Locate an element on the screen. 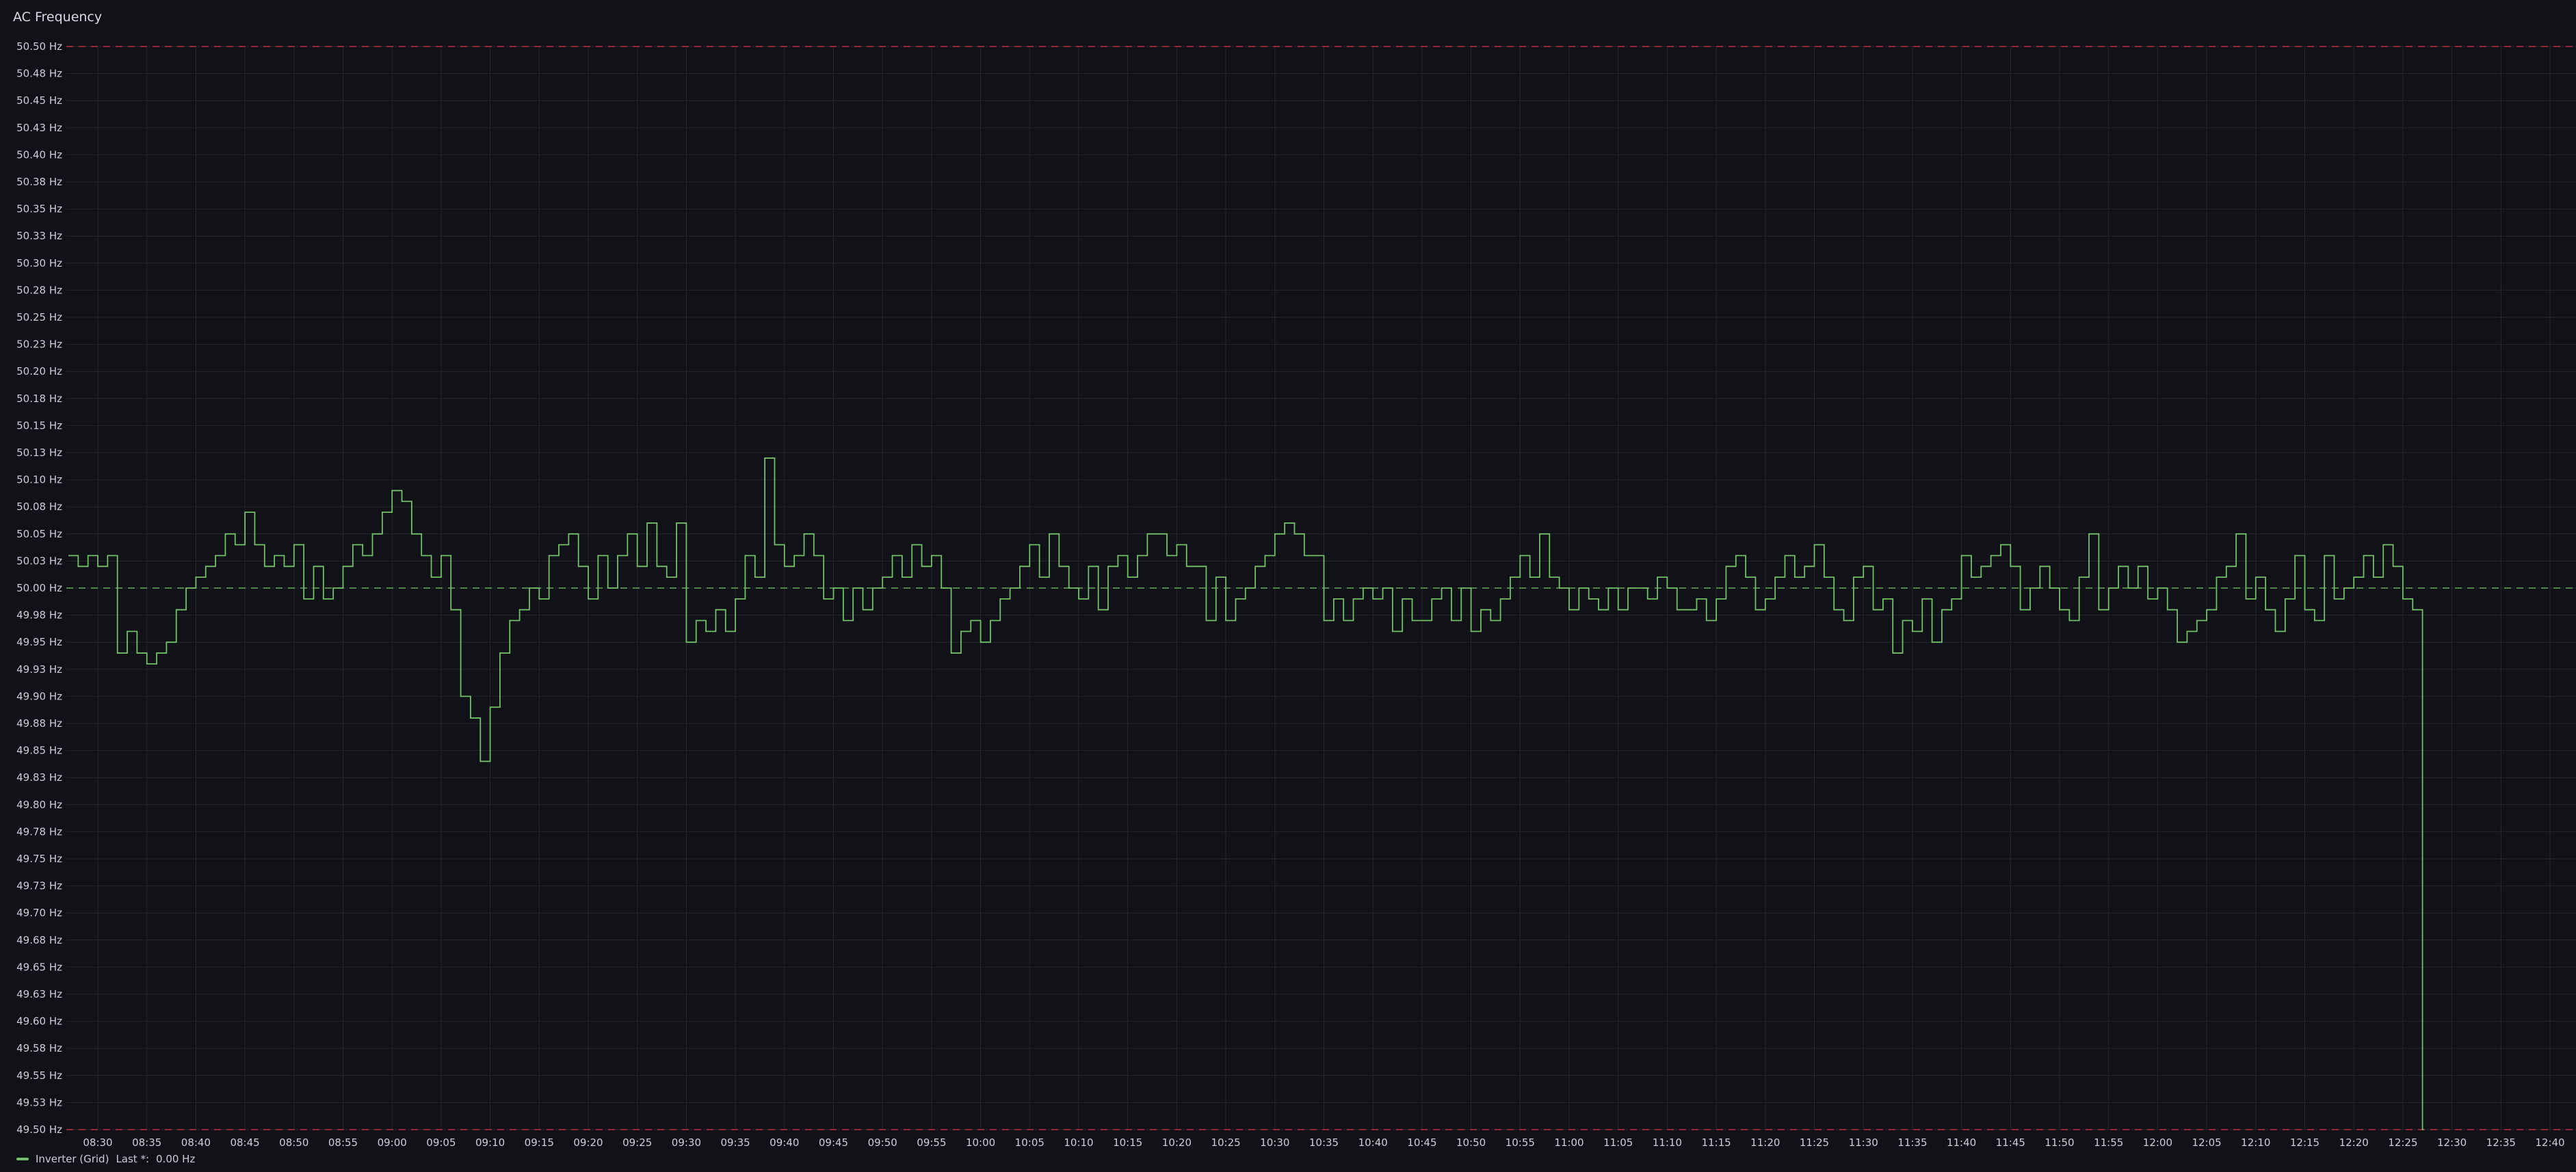  y-tick-label: 49.63 Hz is located at coordinates (39, 994).